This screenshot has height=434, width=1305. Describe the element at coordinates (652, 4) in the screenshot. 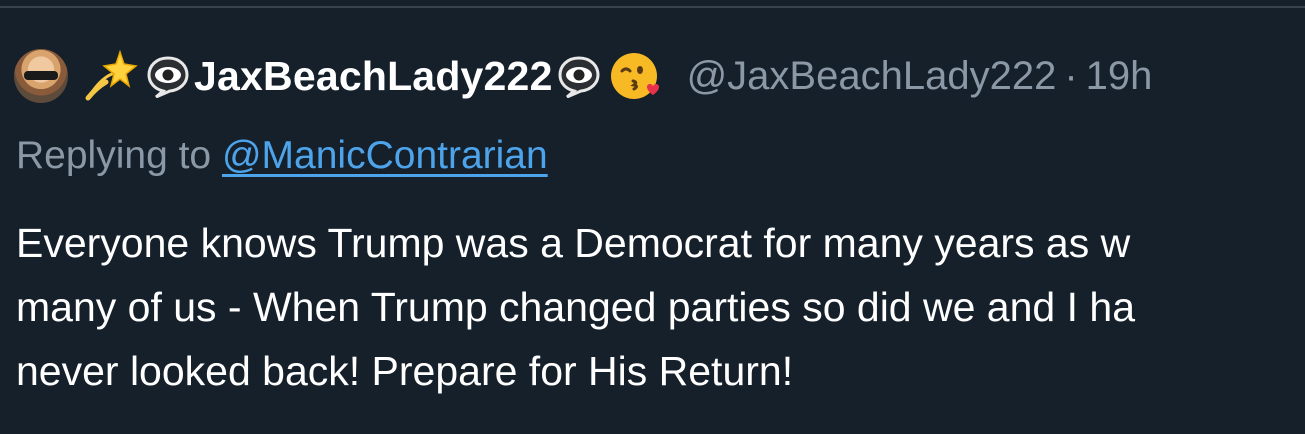

I see `divider` at that location.